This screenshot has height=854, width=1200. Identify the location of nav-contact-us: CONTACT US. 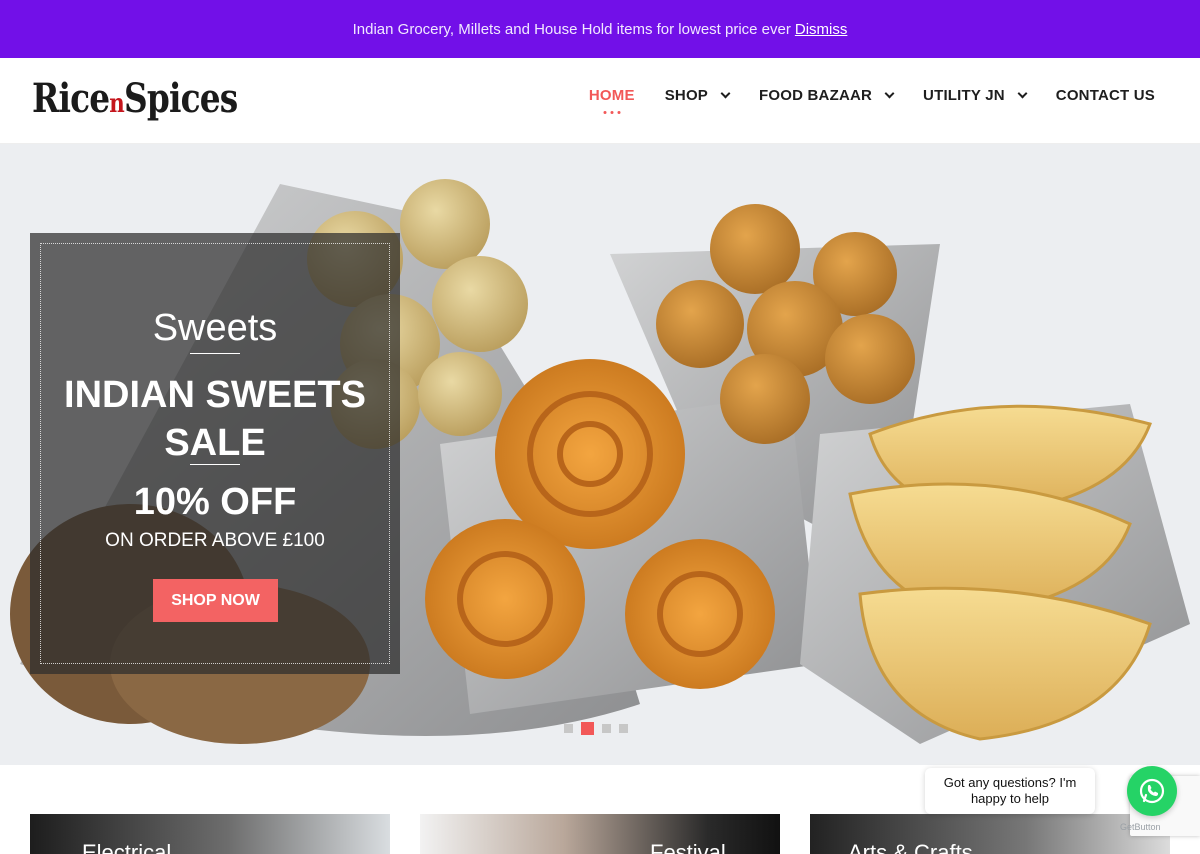
(1105, 95).